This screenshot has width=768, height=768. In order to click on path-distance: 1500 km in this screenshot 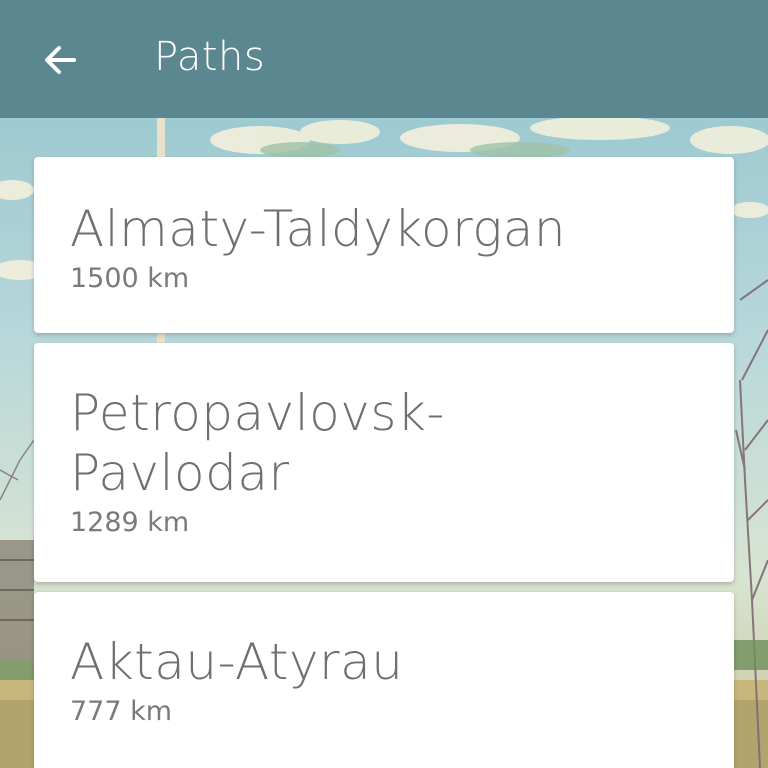, I will do `click(130, 278)`.